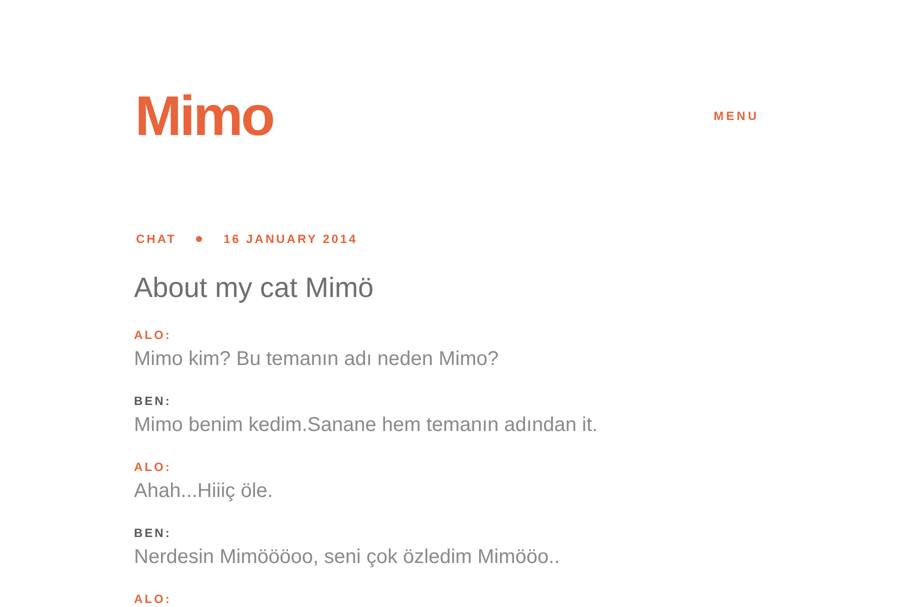  I want to click on site-logo: Mimo, so click(204, 116).